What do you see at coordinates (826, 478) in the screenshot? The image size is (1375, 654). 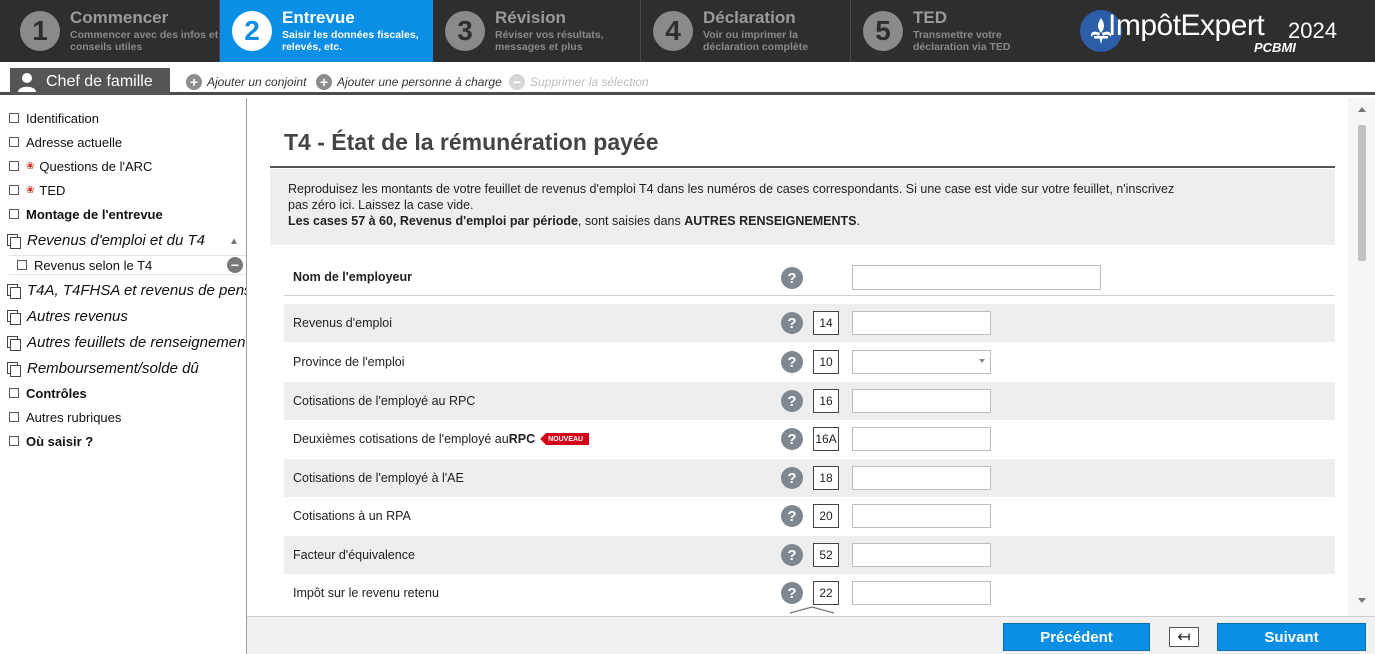 I see `box-number: 18` at bounding box center [826, 478].